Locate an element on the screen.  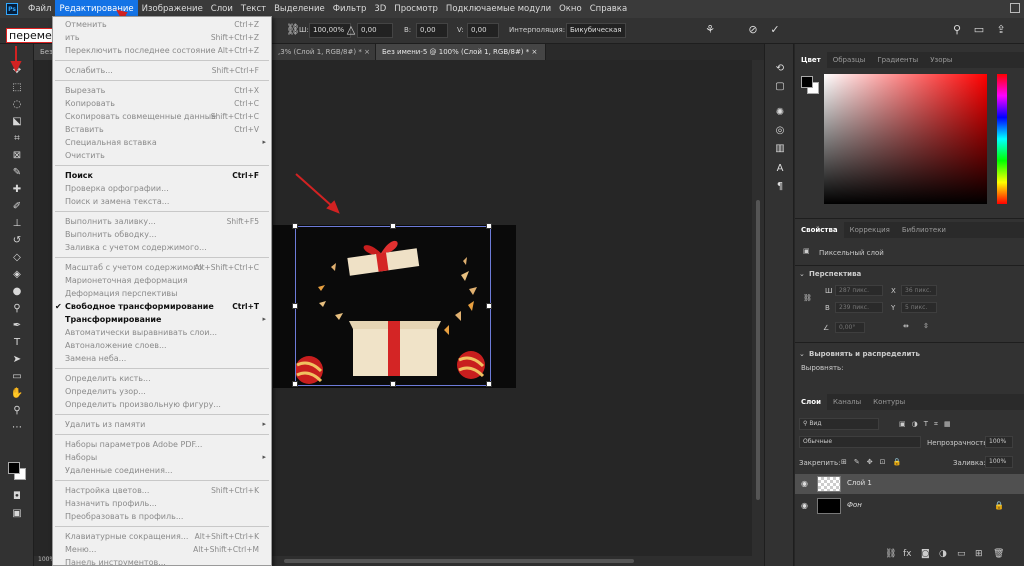
edit-menu-item: Копировать Ctrl+C is located at coordinates (162, 103).